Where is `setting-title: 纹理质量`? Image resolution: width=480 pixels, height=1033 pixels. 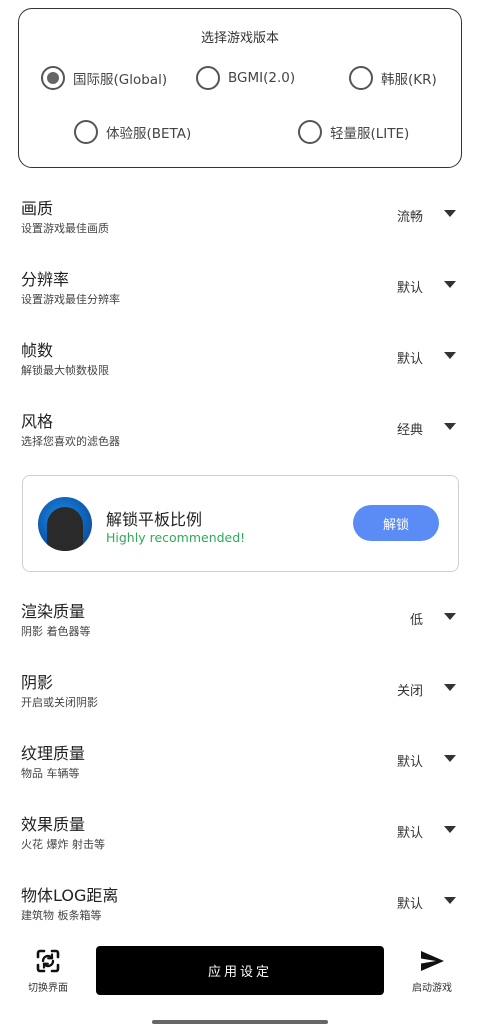
setting-title: 纹理质量 is located at coordinates (53, 753).